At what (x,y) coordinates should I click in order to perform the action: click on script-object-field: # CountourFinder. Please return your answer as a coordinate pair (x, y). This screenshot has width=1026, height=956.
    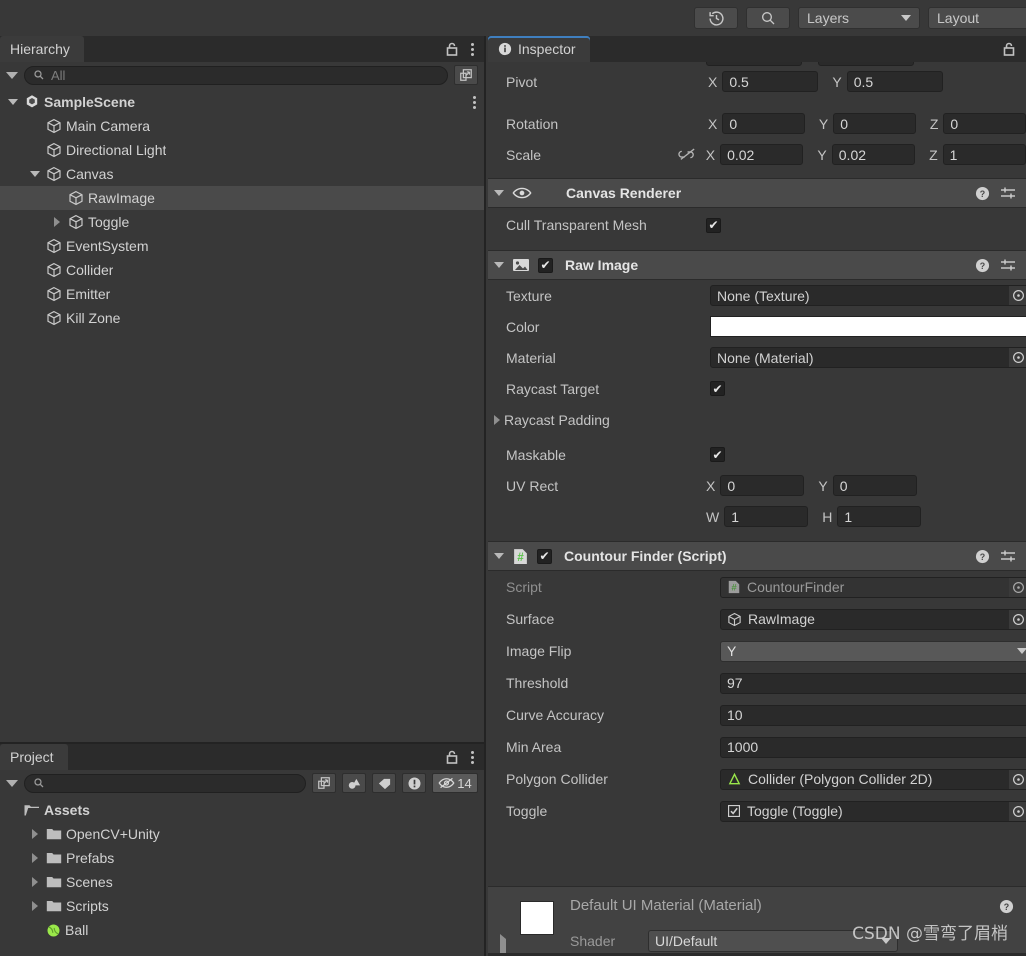
    Looking at the image, I should click on (873, 587).